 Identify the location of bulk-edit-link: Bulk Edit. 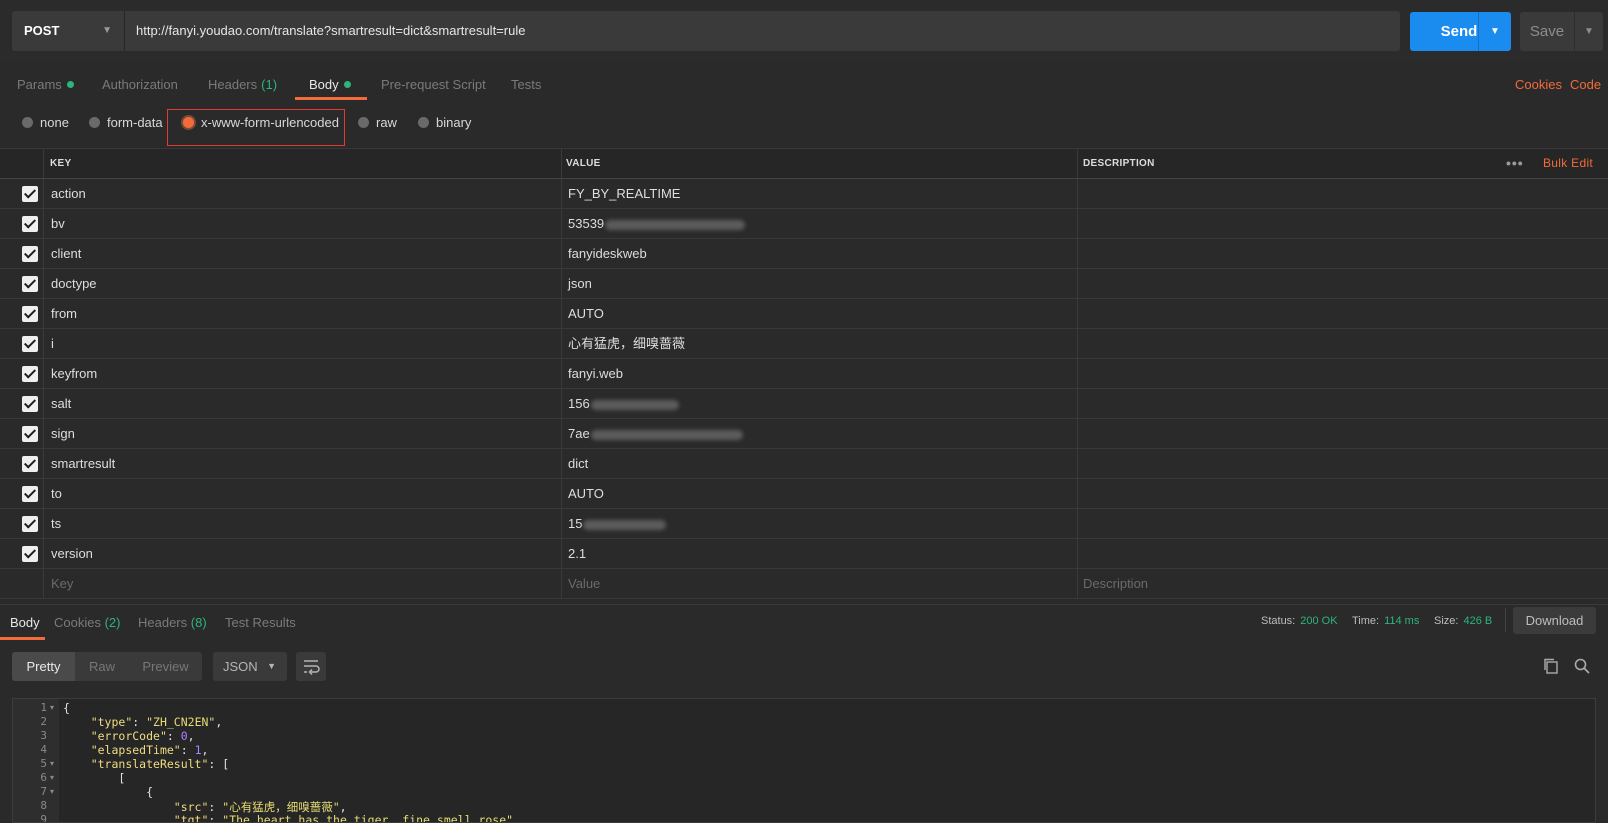
(1568, 163).